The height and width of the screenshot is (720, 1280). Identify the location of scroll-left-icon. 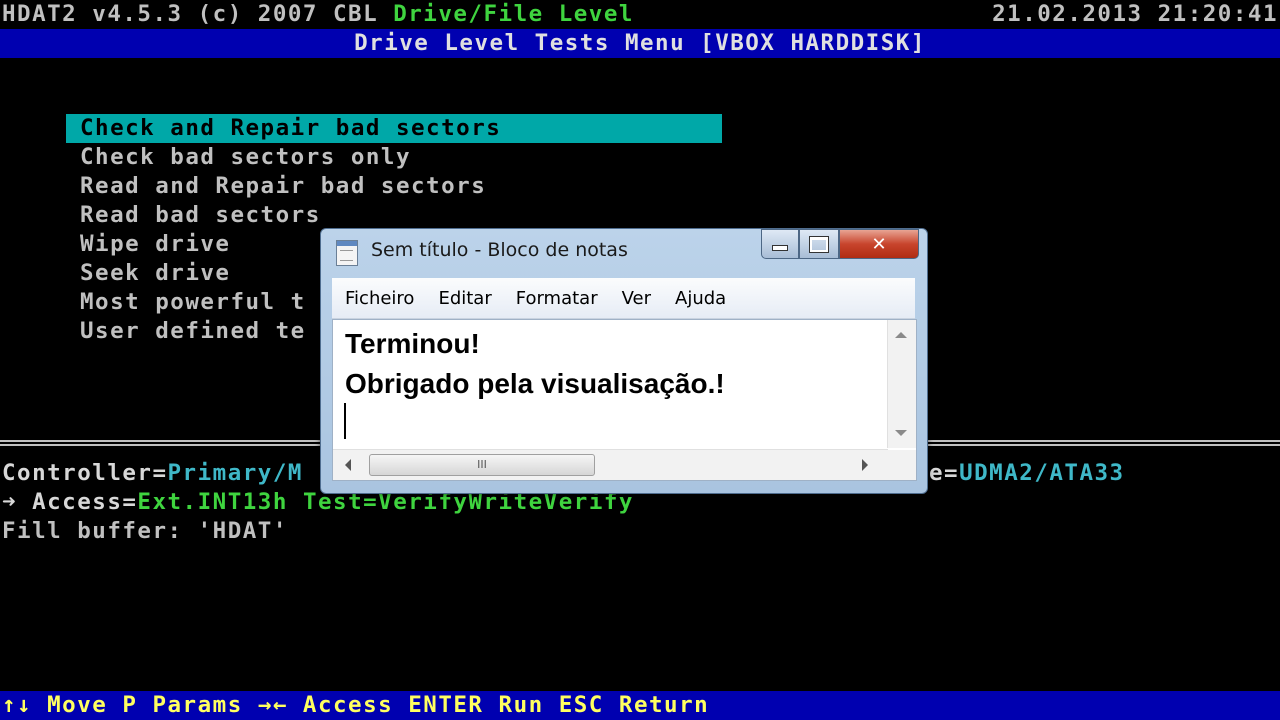
(348, 465).